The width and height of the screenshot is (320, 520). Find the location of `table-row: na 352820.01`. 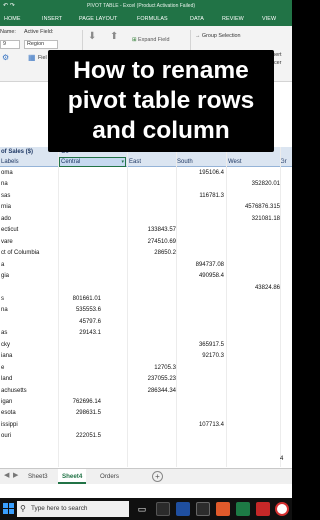

table-row: na 352820.01 is located at coordinates (146, 184).